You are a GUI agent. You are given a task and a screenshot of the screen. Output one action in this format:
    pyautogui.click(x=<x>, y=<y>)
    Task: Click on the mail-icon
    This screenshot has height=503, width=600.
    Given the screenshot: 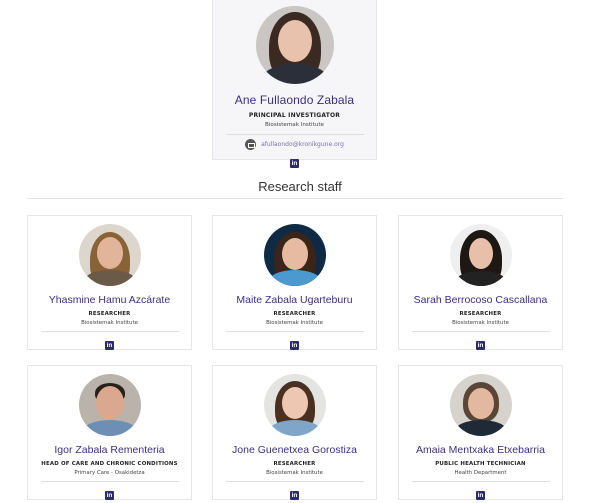 What is the action you would take?
    pyautogui.click(x=251, y=144)
    